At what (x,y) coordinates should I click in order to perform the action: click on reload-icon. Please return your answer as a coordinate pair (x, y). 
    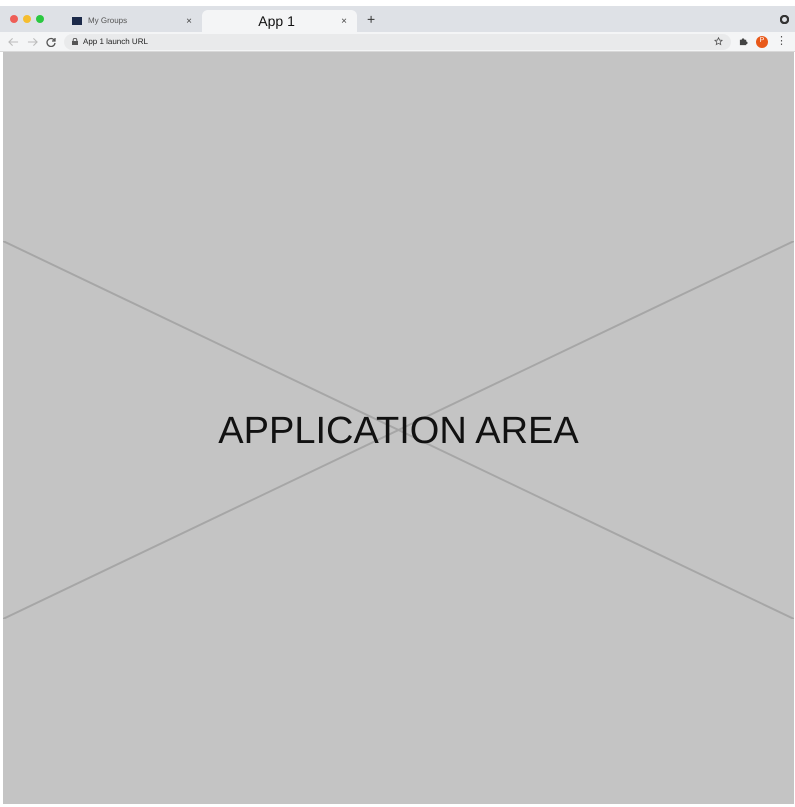
    Looking at the image, I should click on (51, 41).